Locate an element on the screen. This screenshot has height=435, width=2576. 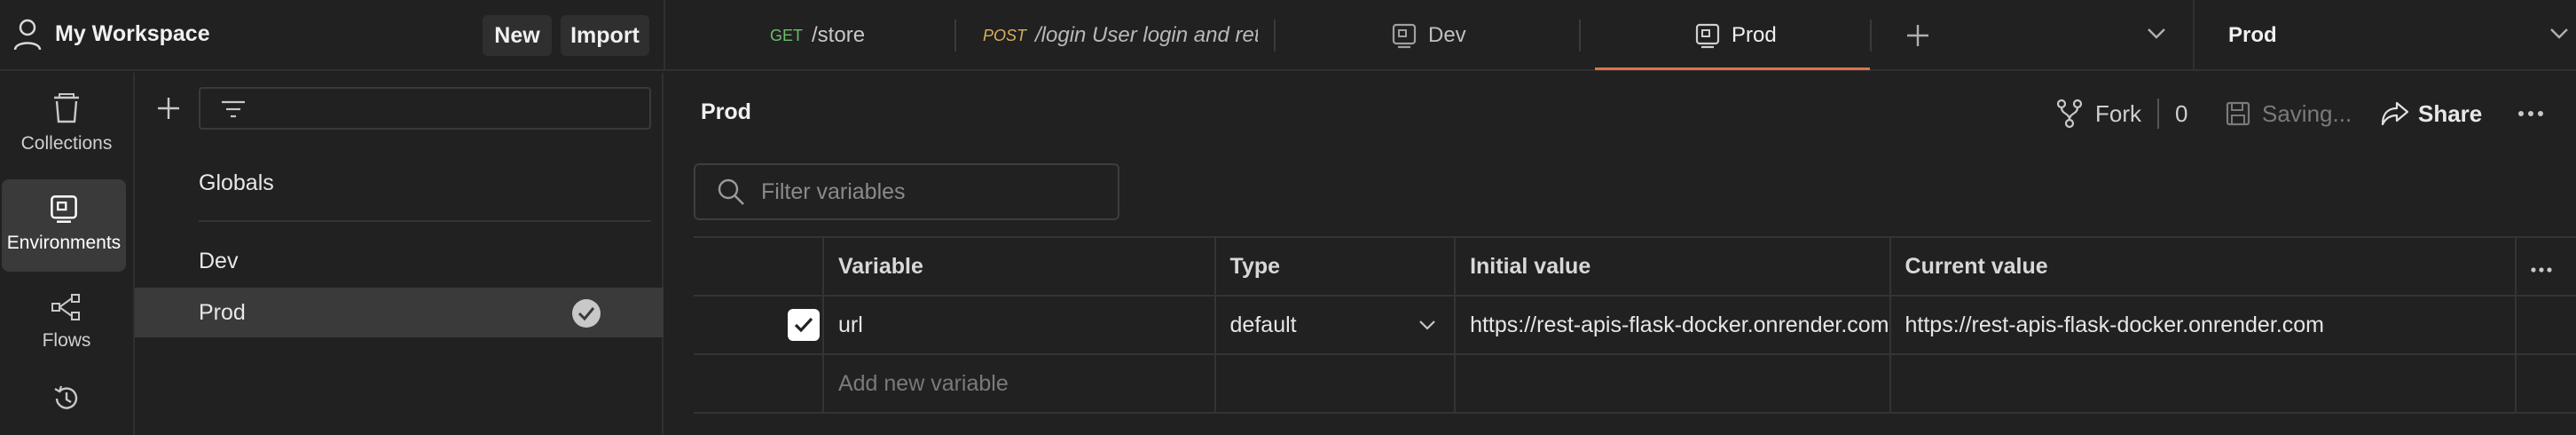
flows-icon is located at coordinates (66, 307).